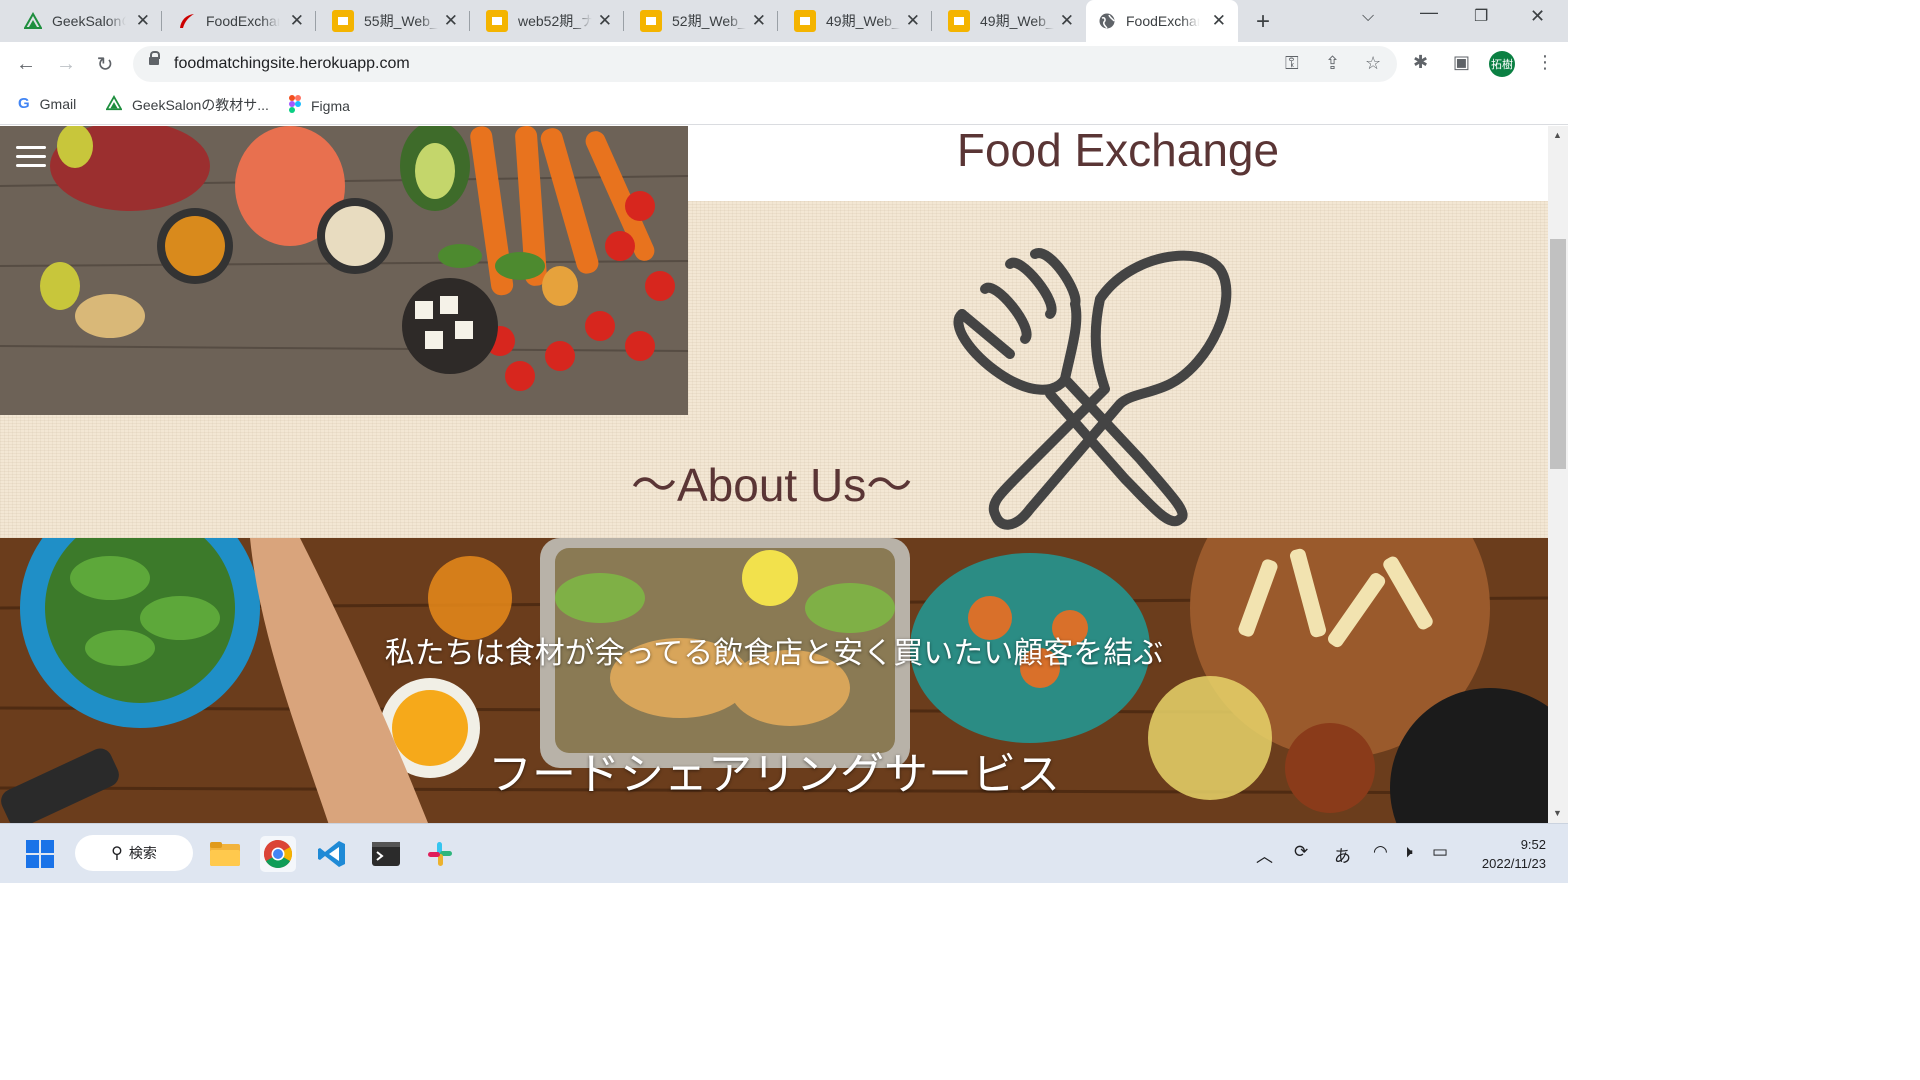 The height and width of the screenshot is (1080, 1920). What do you see at coordinates (1092, 389) in the screenshot?
I see `fork-spoon-icon` at bounding box center [1092, 389].